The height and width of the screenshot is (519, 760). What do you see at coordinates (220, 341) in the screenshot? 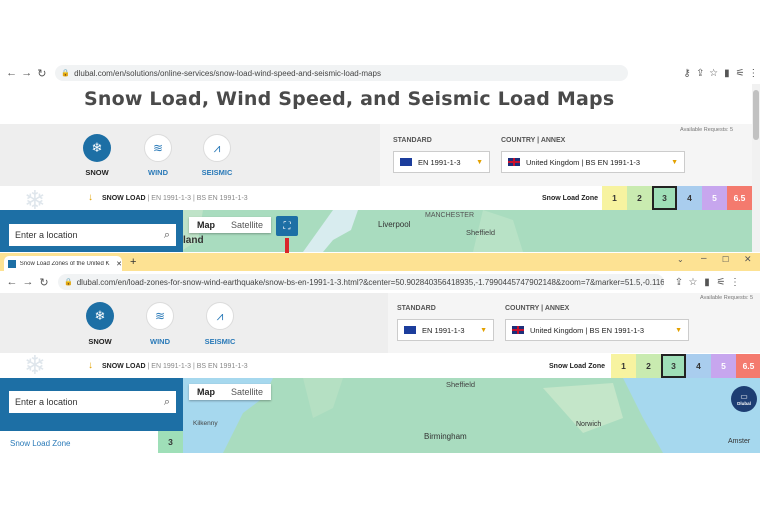
I see `bottom-seismic-label: SEISMIC` at bounding box center [220, 341].